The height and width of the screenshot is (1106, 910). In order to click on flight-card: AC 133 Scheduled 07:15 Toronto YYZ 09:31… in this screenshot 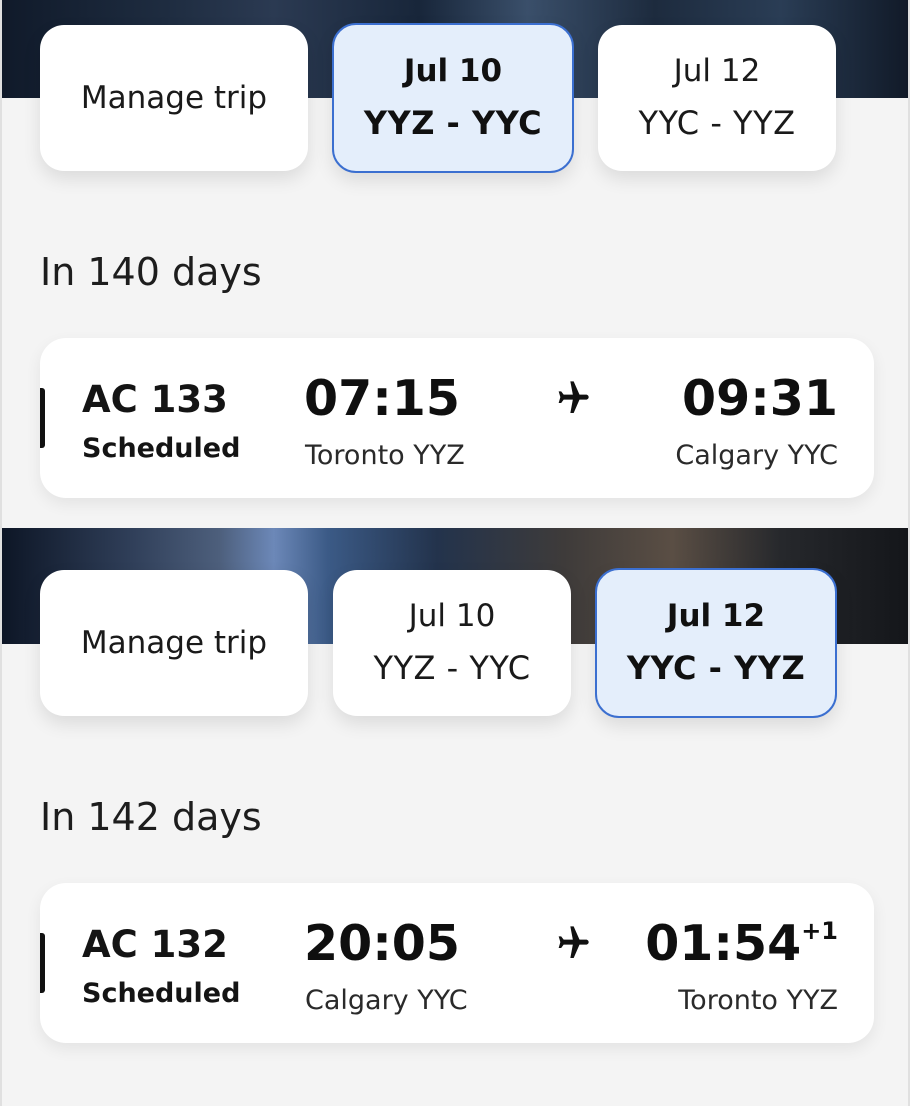, I will do `click(457, 418)`.